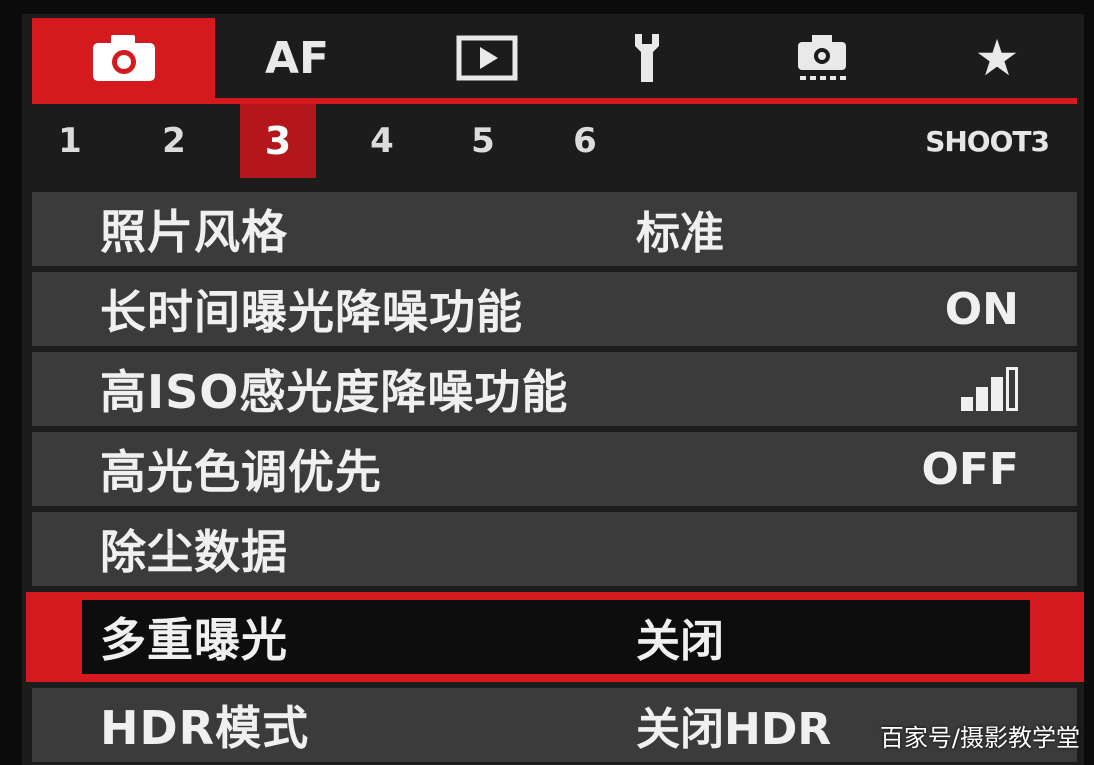 The width and height of the screenshot is (1094, 765). Describe the element at coordinates (554, 309) in the screenshot. I see `menu-item-long-exposure-nr: 长时间曝光降噪功能 ON` at that location.